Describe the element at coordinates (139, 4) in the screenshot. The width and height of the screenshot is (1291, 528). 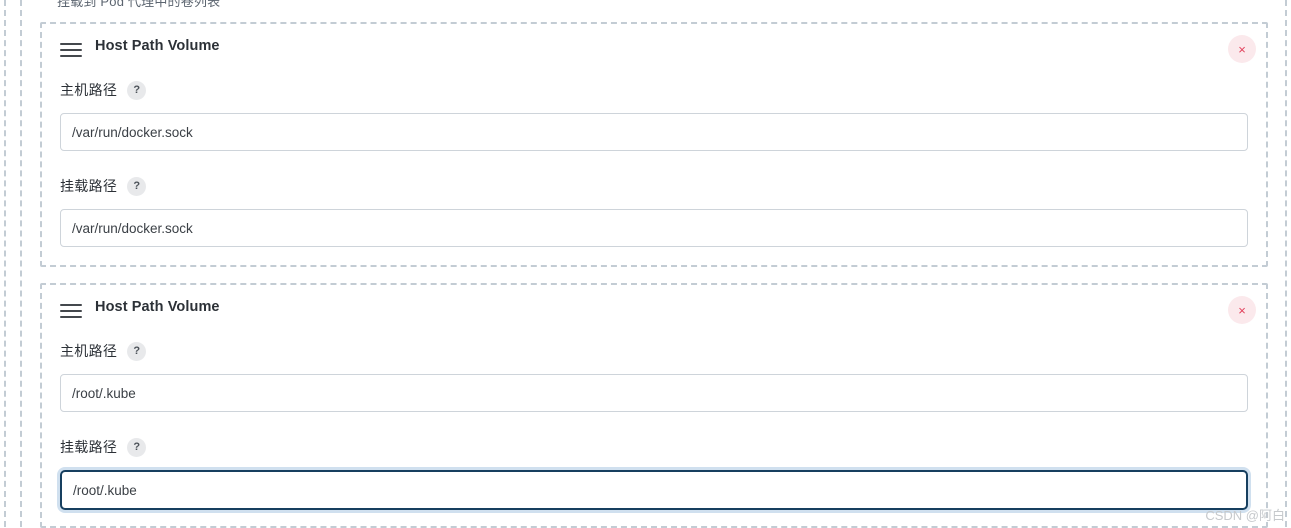
I see `panel-description: 挂载到 Pod 代理中的卷列表` at that location.